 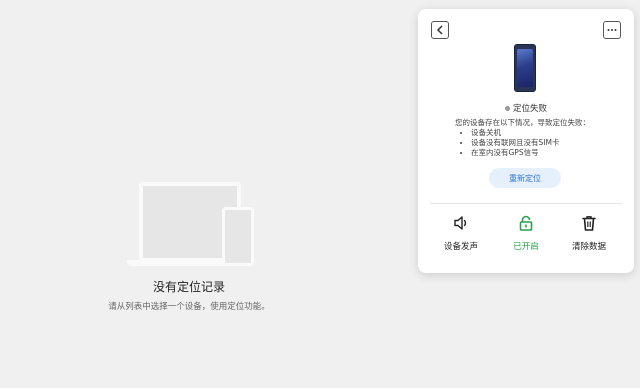 What do you see at coordinates (526, 203) in the screenshot?
I see `divider` at bounding box center [526, 203].